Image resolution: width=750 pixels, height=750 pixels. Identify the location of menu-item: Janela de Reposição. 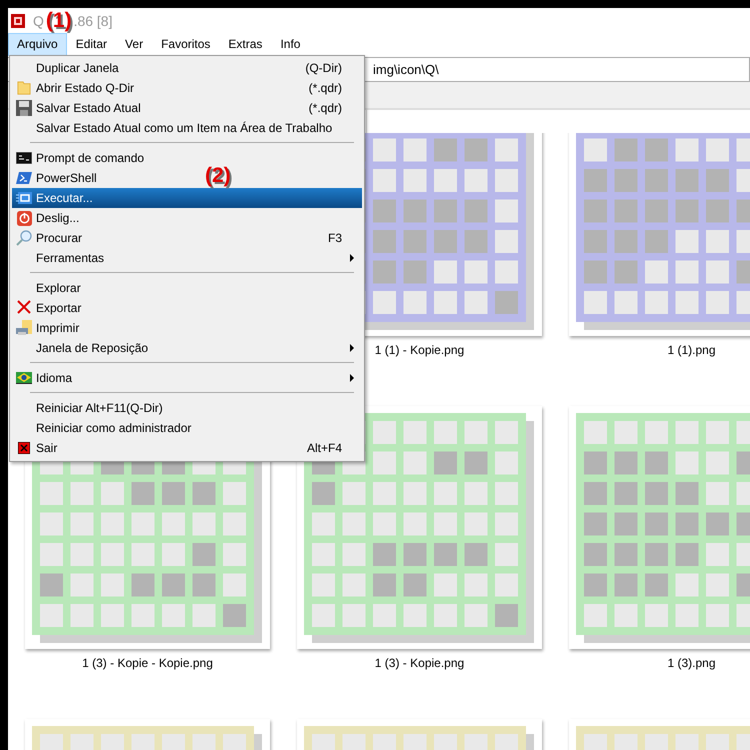
(187, 348).